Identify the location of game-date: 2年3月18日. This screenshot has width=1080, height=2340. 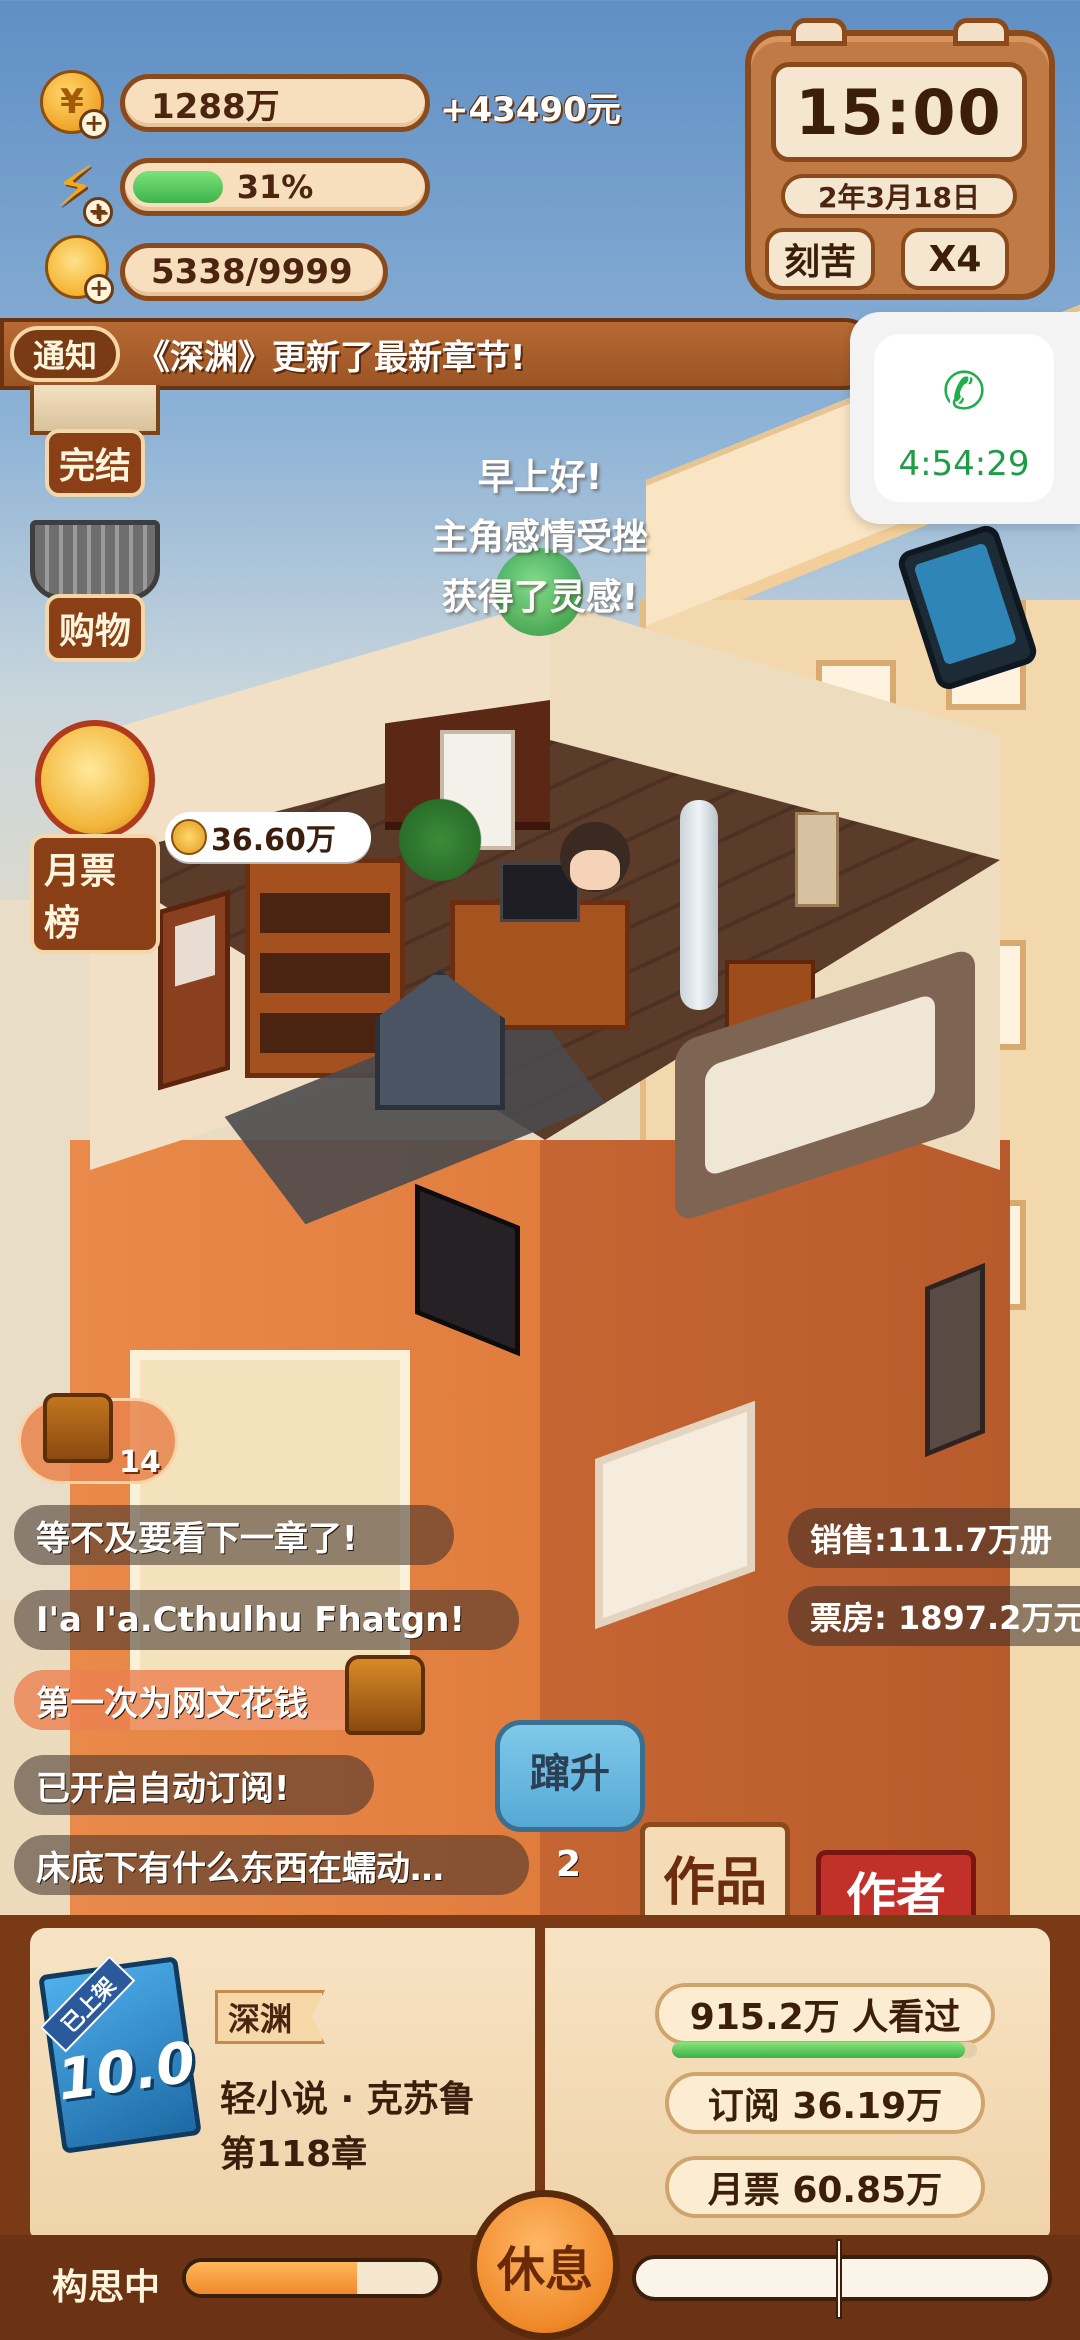
(899, 196).